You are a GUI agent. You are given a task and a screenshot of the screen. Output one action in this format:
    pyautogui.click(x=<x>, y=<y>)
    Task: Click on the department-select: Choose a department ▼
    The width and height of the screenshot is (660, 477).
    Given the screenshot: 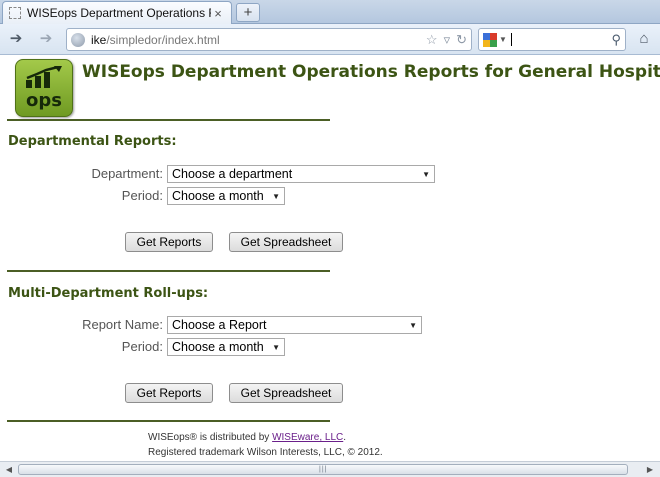 What is the action you would take?
    pyautogui.click(x=301, y=174)
    